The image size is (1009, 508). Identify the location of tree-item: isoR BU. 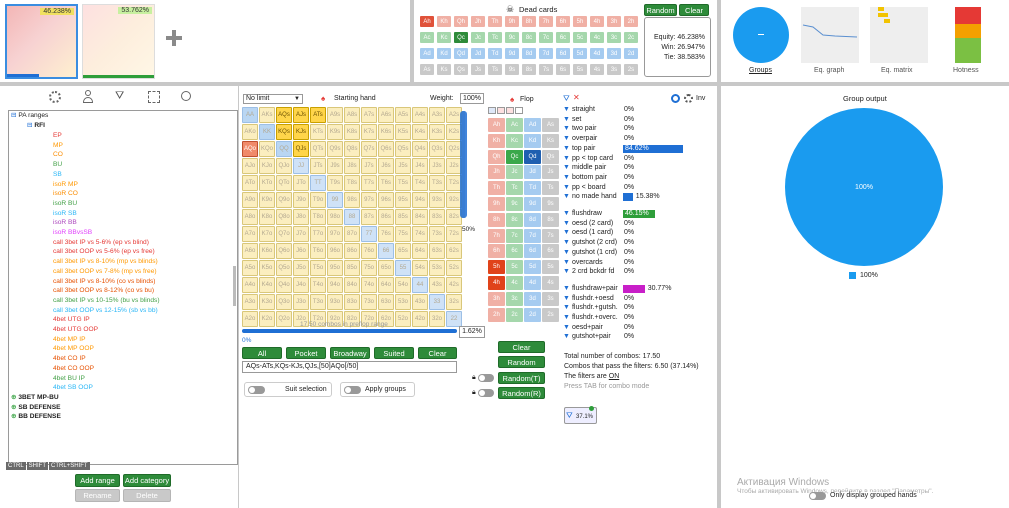
(65, 204).